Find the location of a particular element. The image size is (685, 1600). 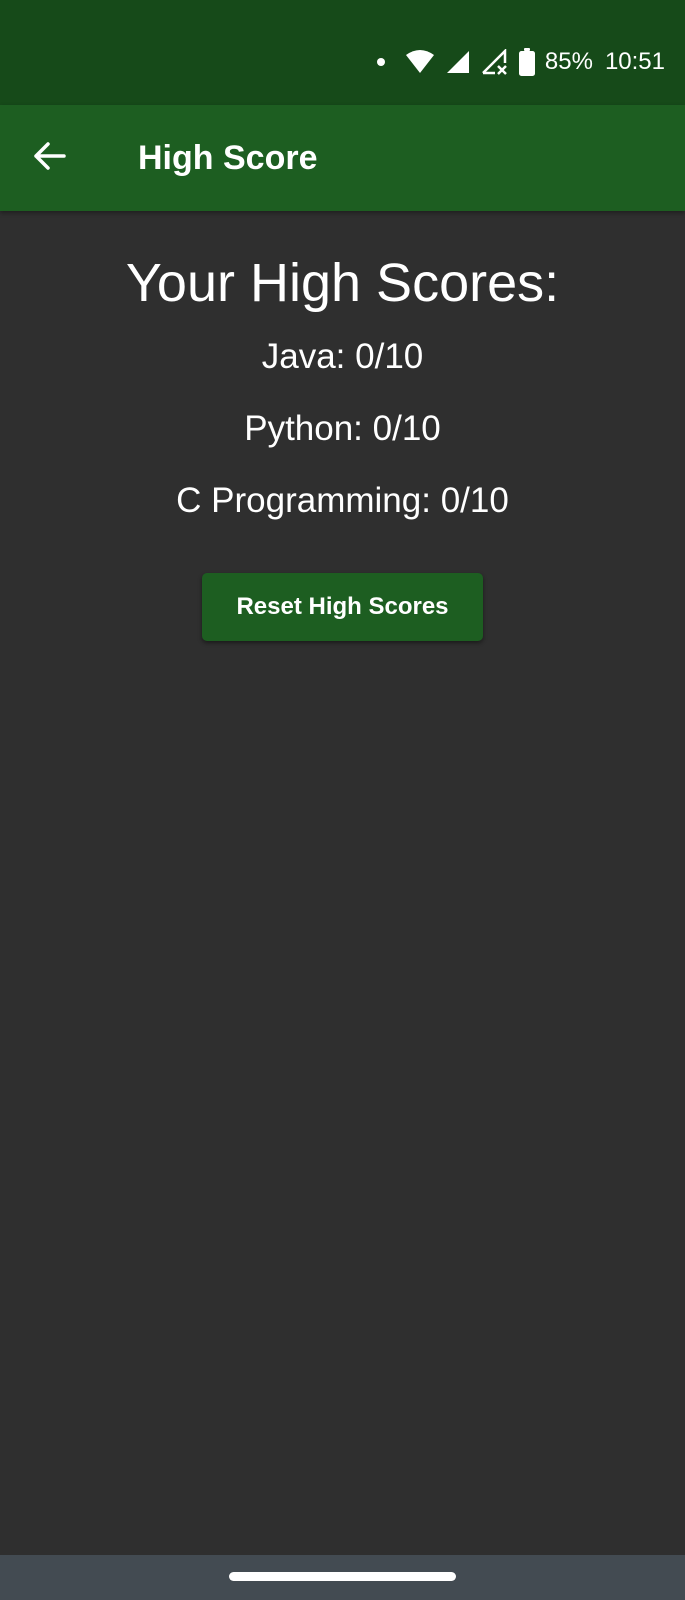

wifi-icon is located at coordinates (420, 62).